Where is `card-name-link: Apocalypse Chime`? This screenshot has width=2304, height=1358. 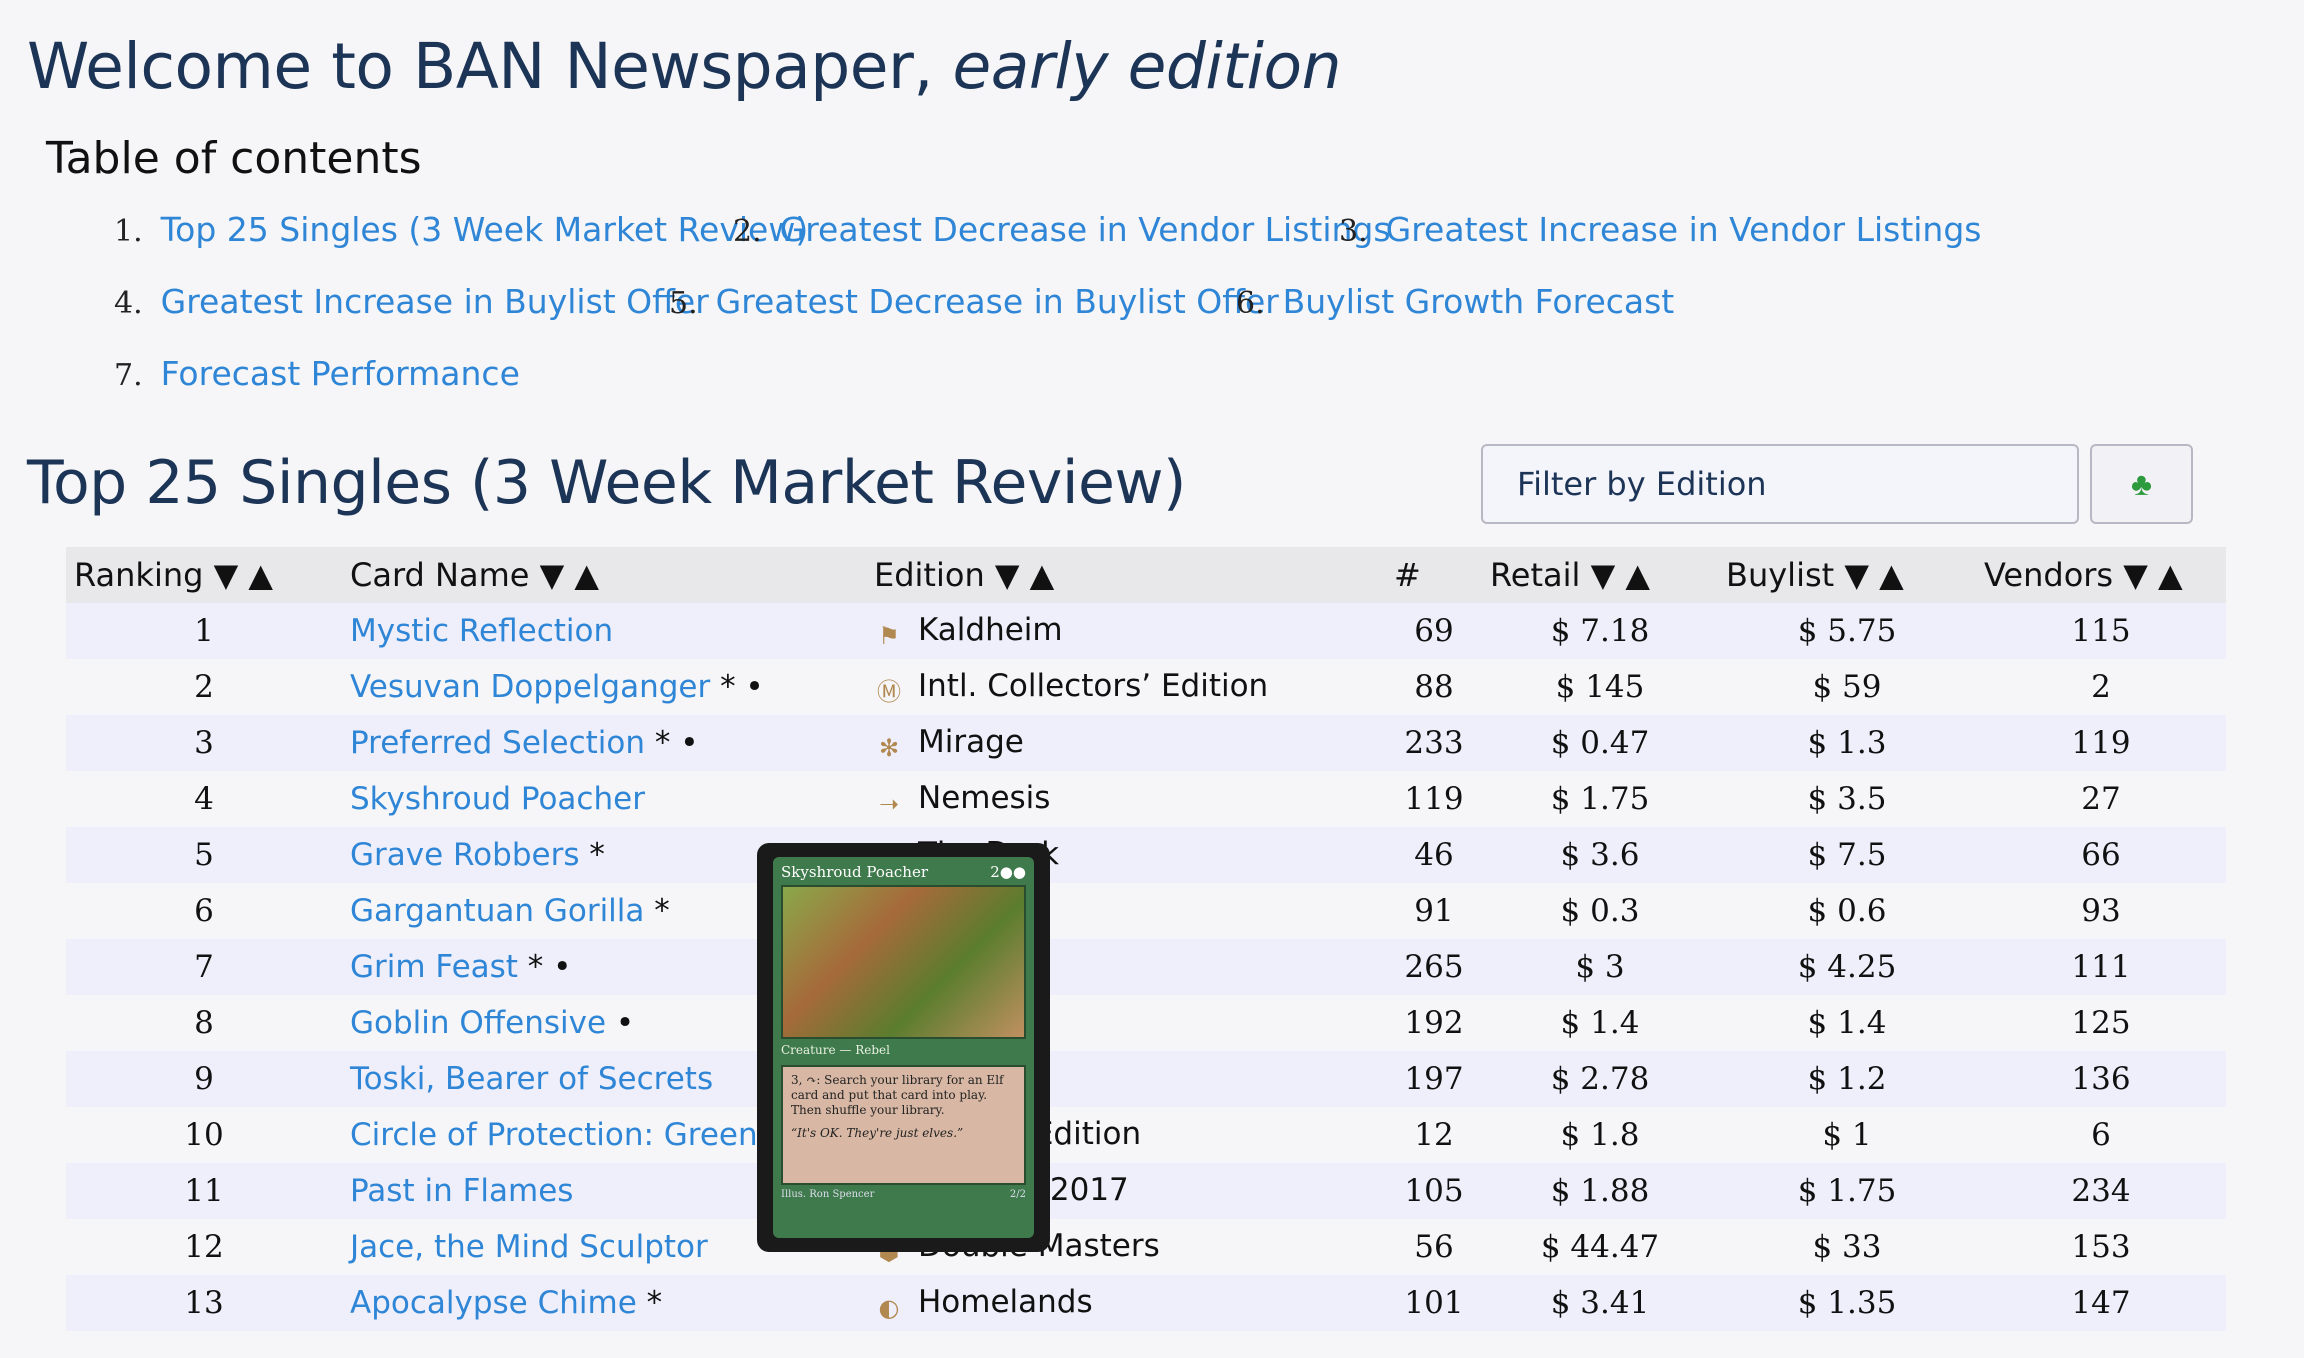
card-name-link: Apocalypse Chime is located at coordinates (493, 1303).